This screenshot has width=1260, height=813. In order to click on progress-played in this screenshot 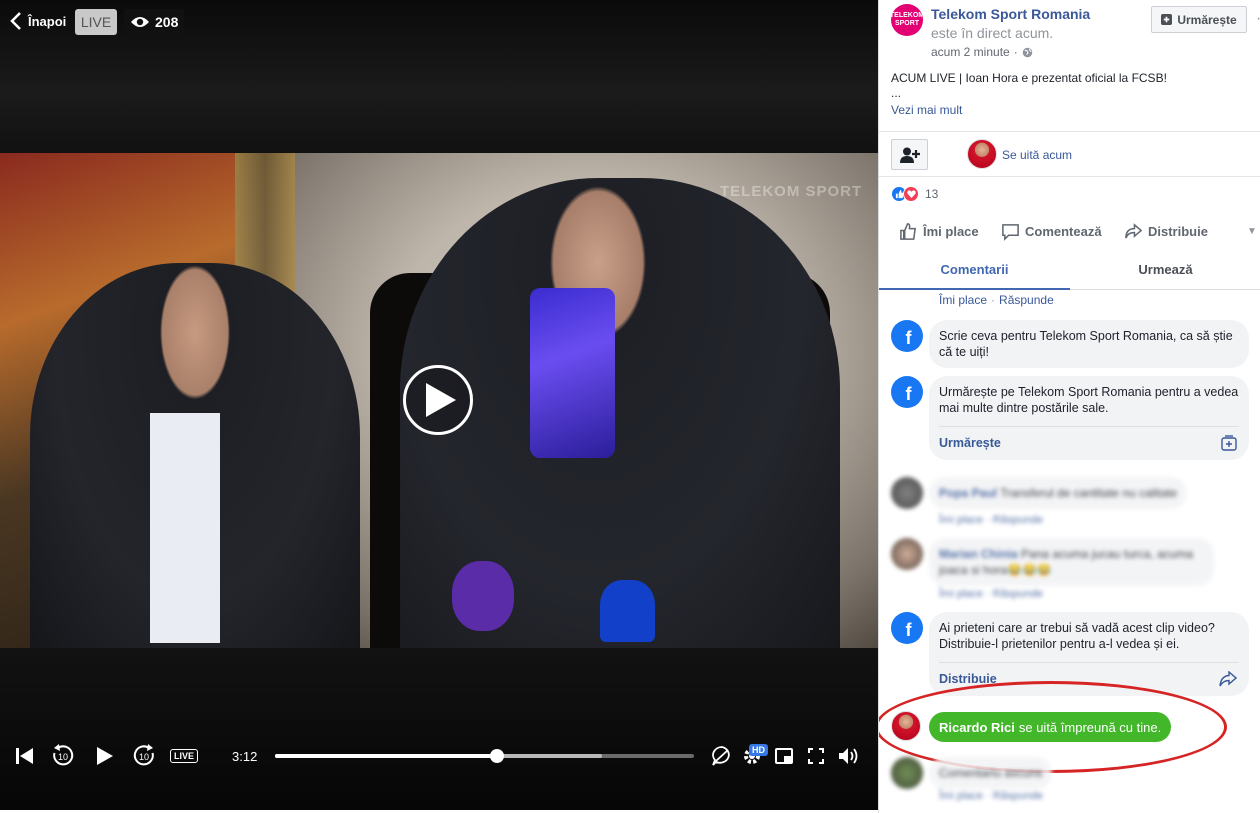, I will do `click(386, 756)`.